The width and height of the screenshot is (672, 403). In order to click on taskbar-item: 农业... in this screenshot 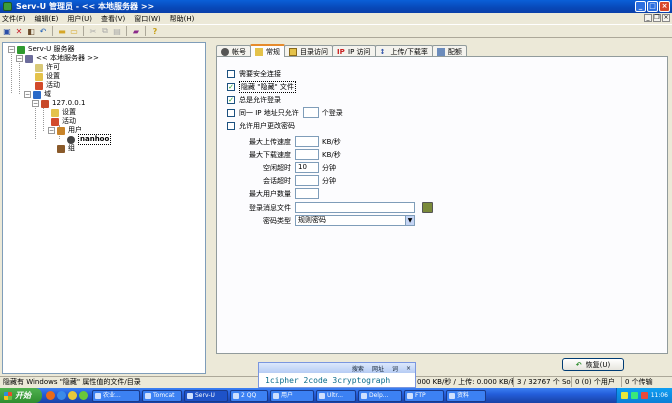, I will do `click(116, 395)`.